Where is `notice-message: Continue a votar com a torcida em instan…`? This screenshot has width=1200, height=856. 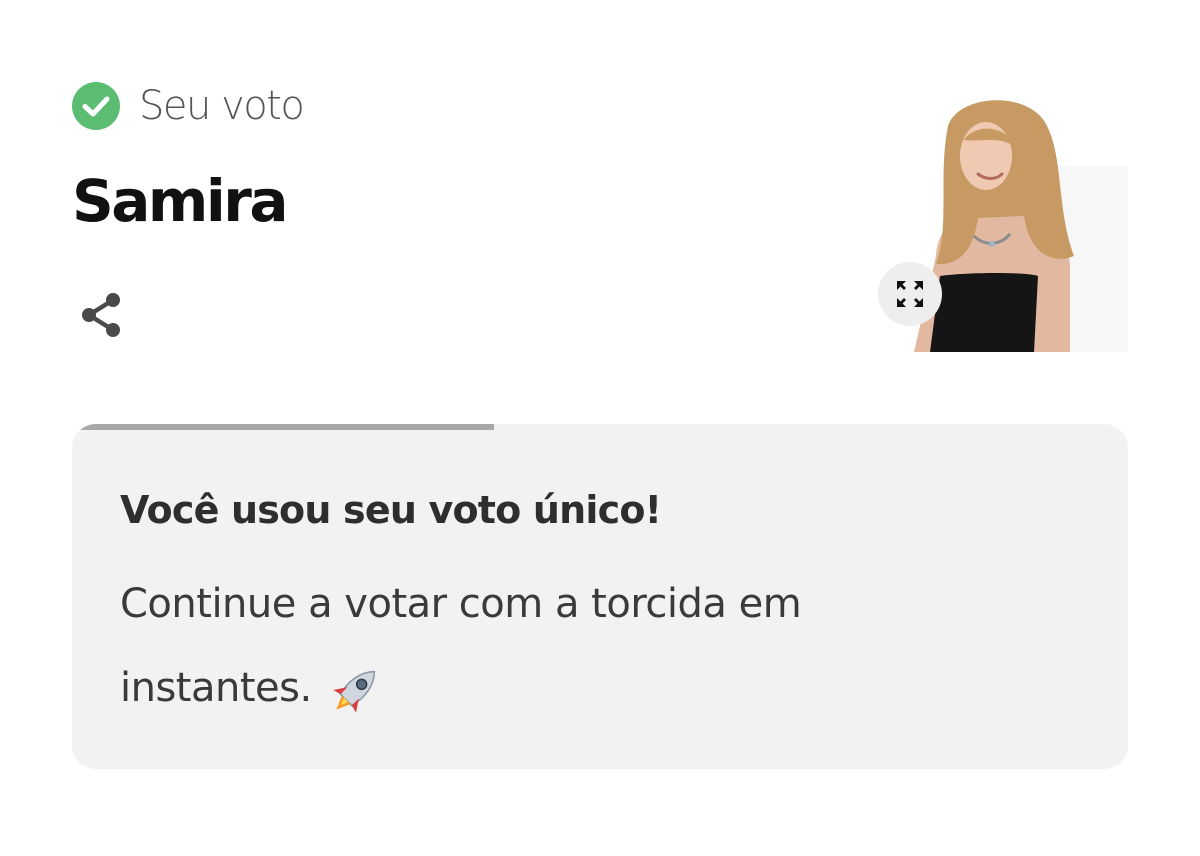
notice-message: Continue a votar com a torcida em instan… is located at coordinates (550, 646).